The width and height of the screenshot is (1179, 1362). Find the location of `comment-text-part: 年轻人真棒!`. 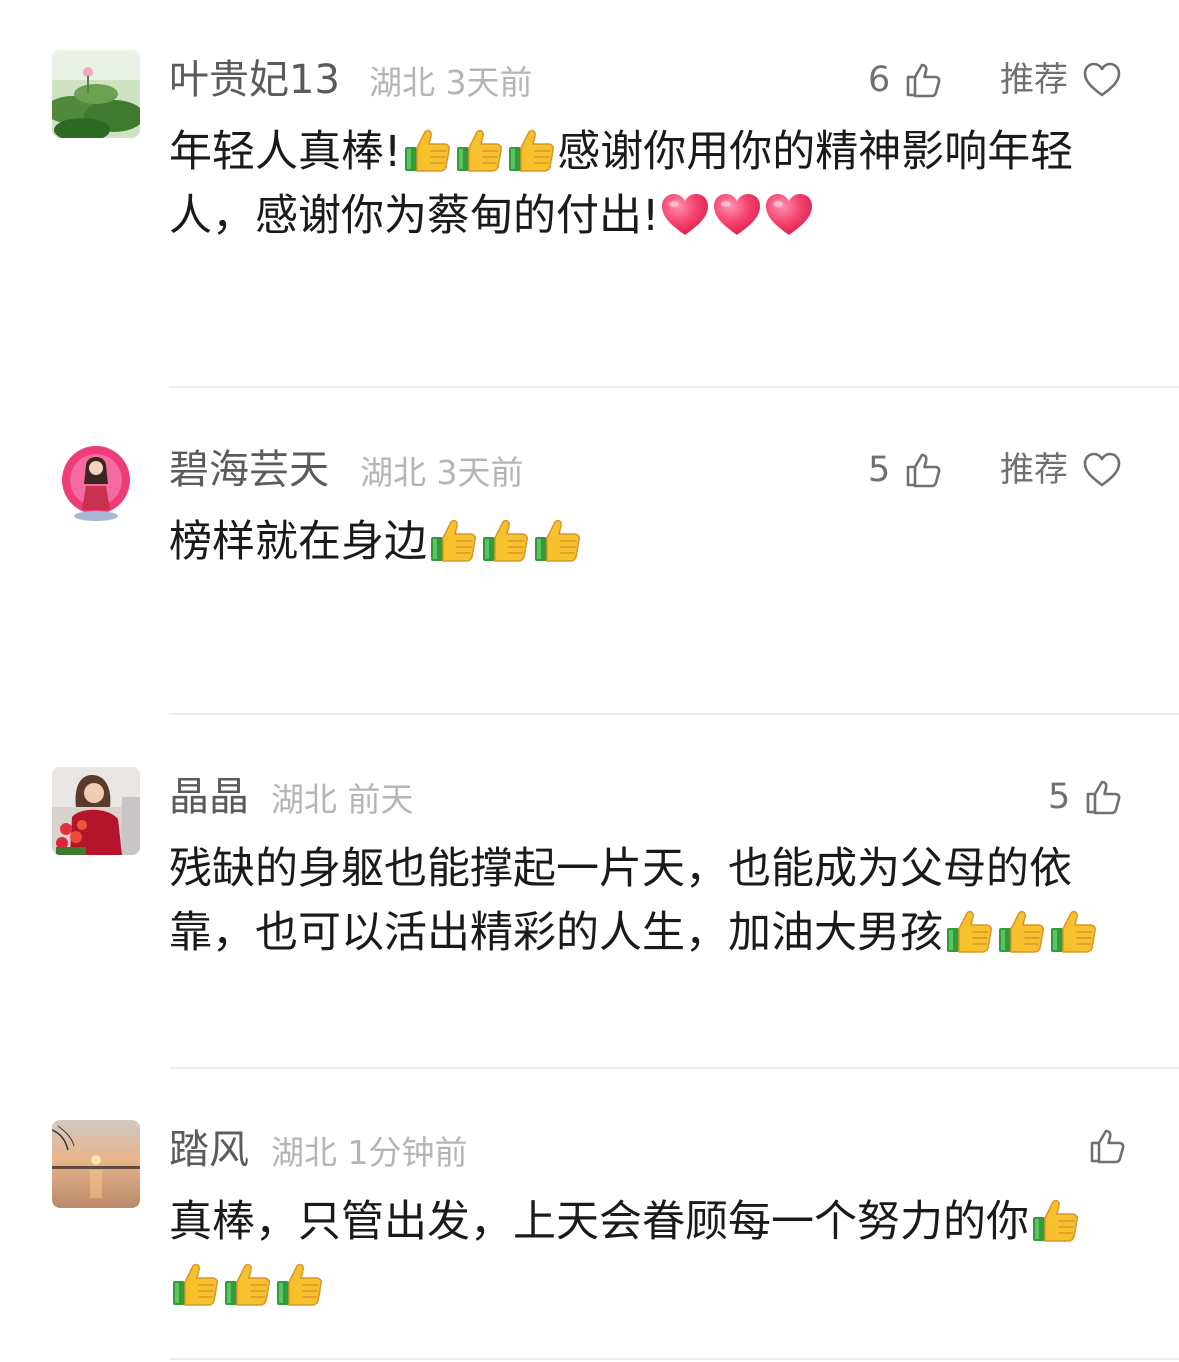

comment-text-part: 年轻人真棒! is located at coordinates (285, 152).